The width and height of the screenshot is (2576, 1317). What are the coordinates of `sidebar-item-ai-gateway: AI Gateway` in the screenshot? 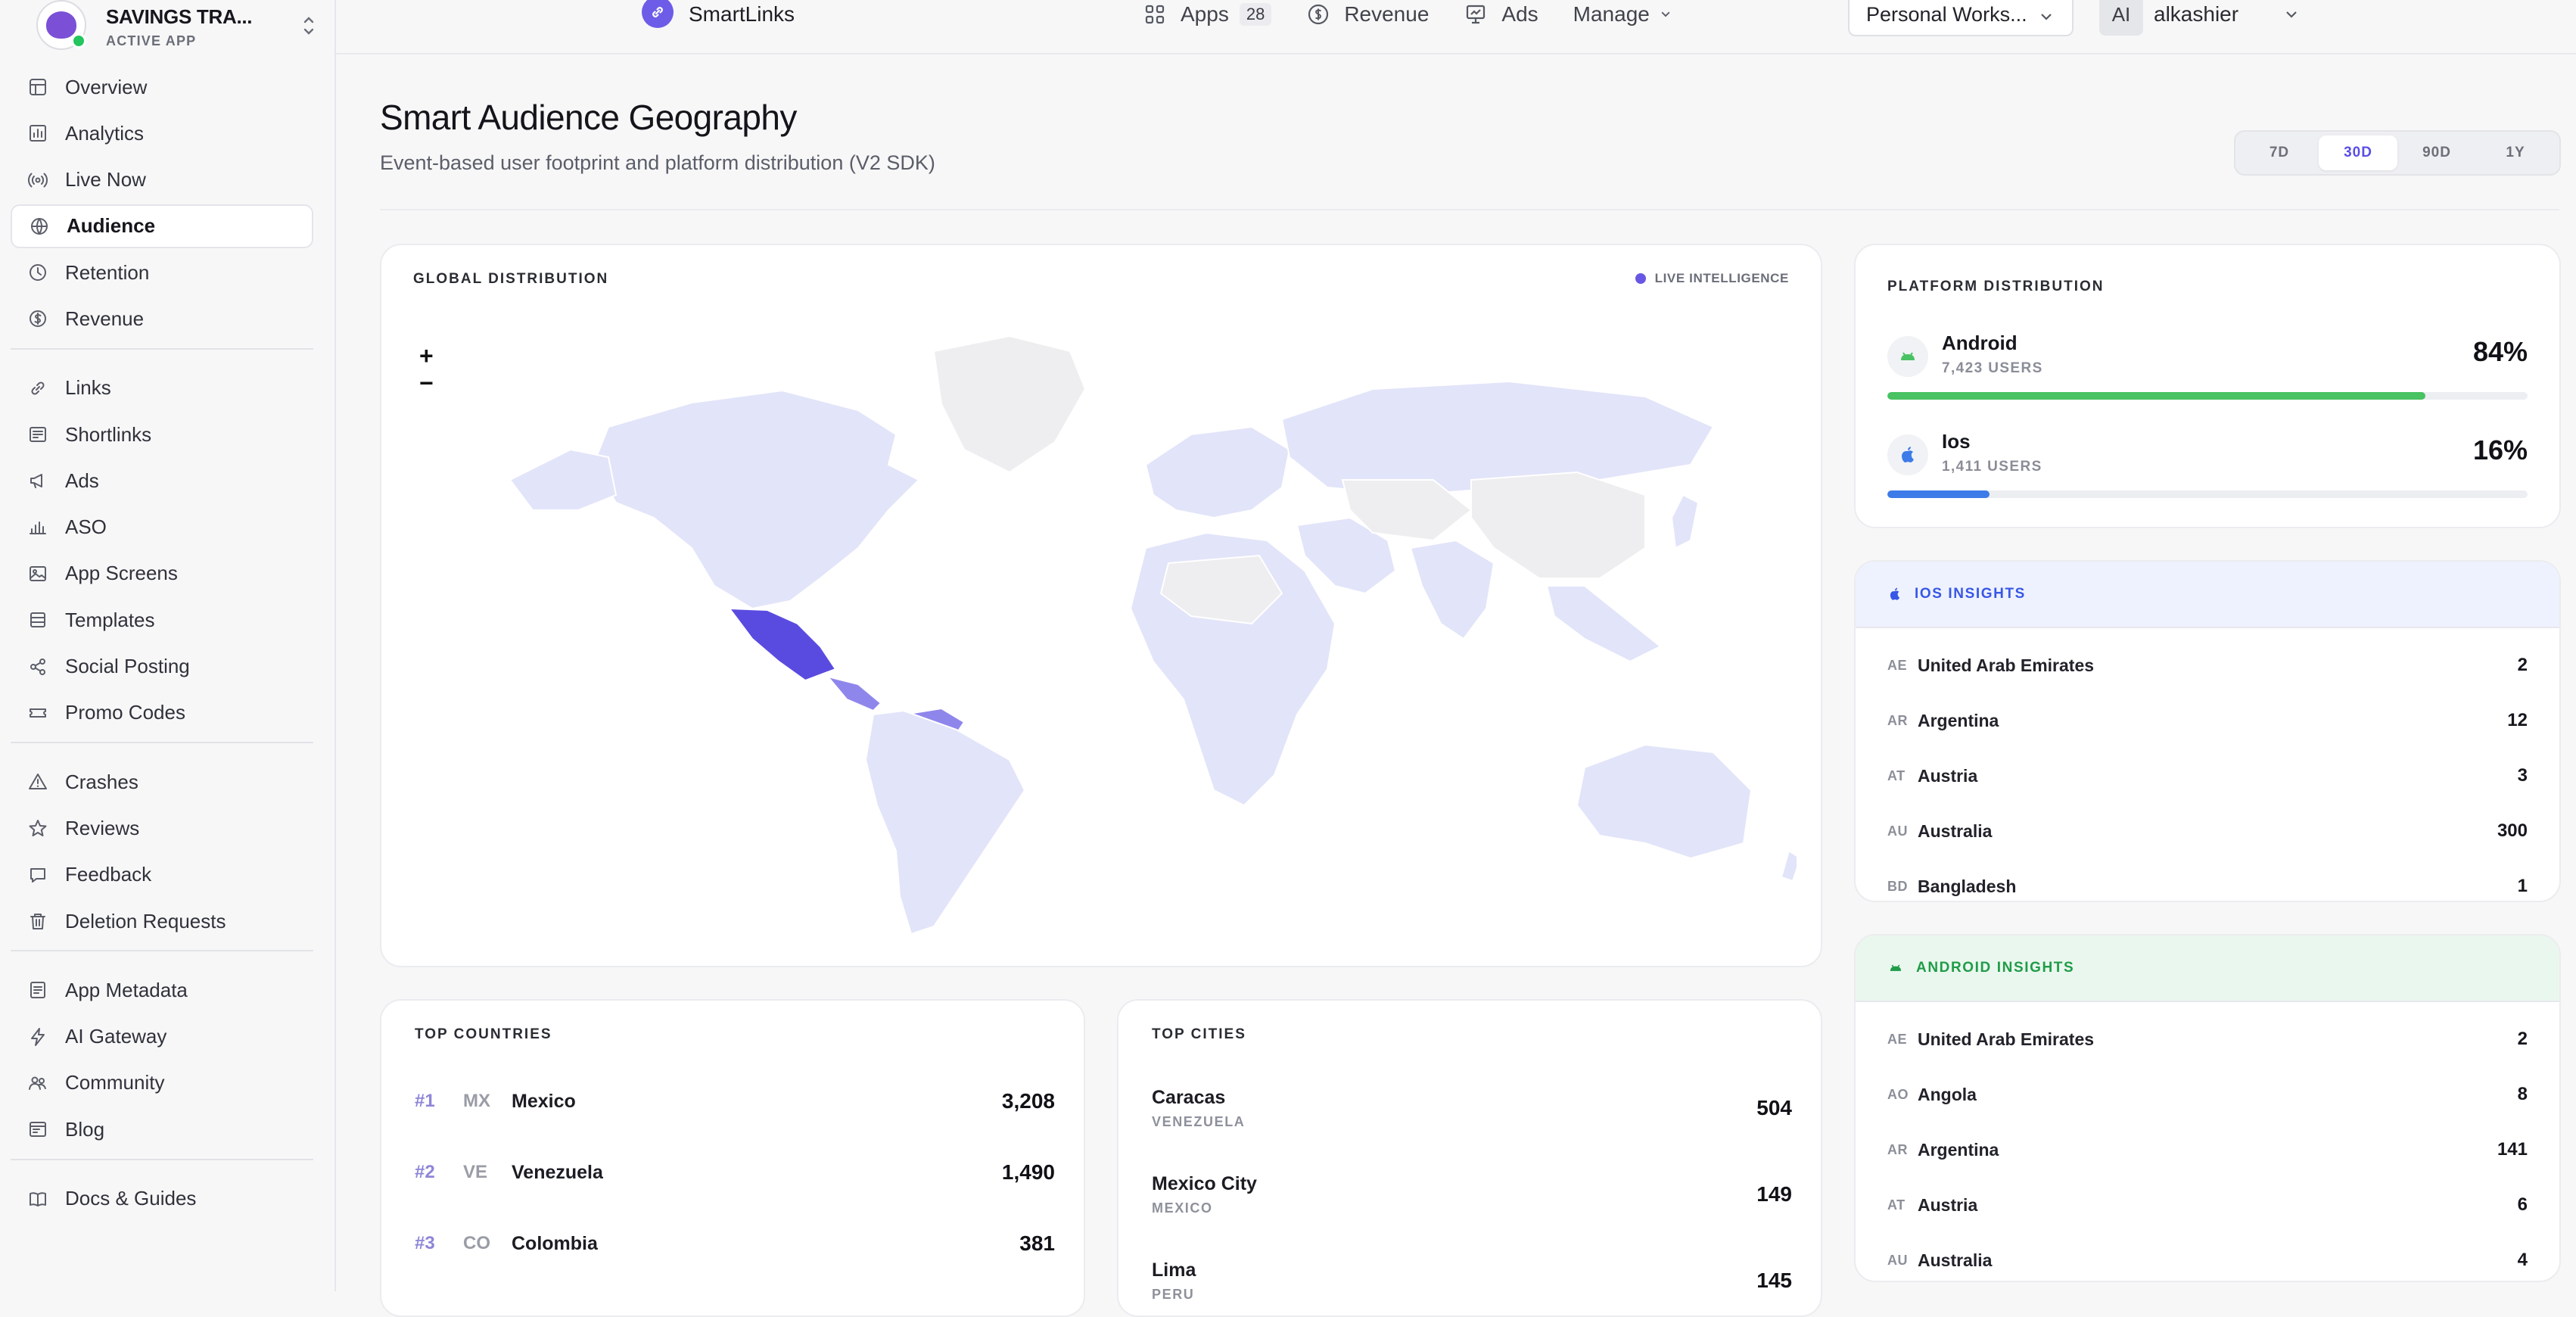 It's located at (162, 1037).